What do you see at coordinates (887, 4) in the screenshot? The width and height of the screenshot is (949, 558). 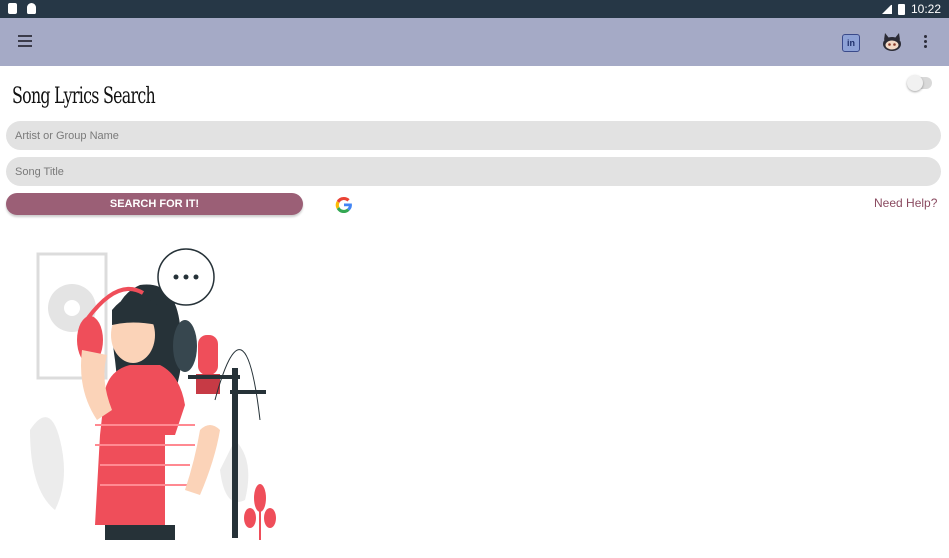 I see `network-type: LTE` at bounding box center [887, 4].